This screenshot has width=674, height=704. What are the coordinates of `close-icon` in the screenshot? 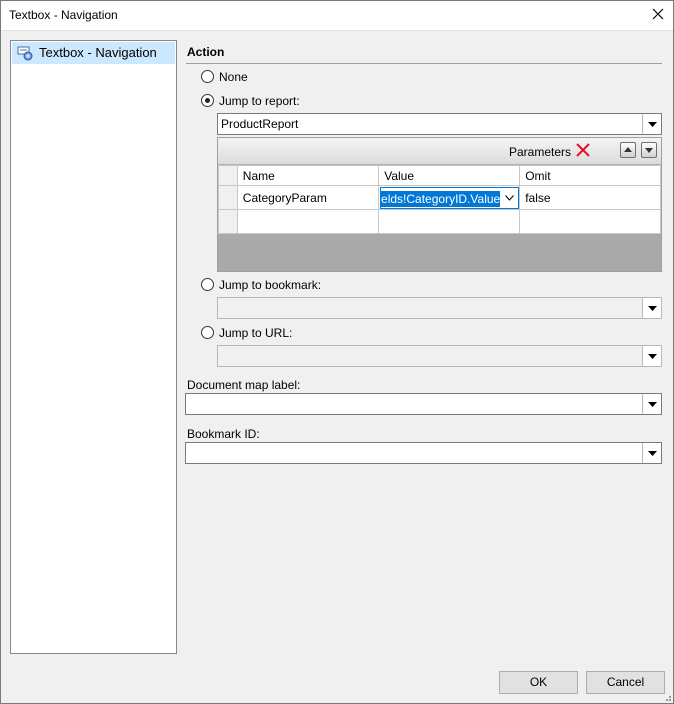 It's located at (658, 14).